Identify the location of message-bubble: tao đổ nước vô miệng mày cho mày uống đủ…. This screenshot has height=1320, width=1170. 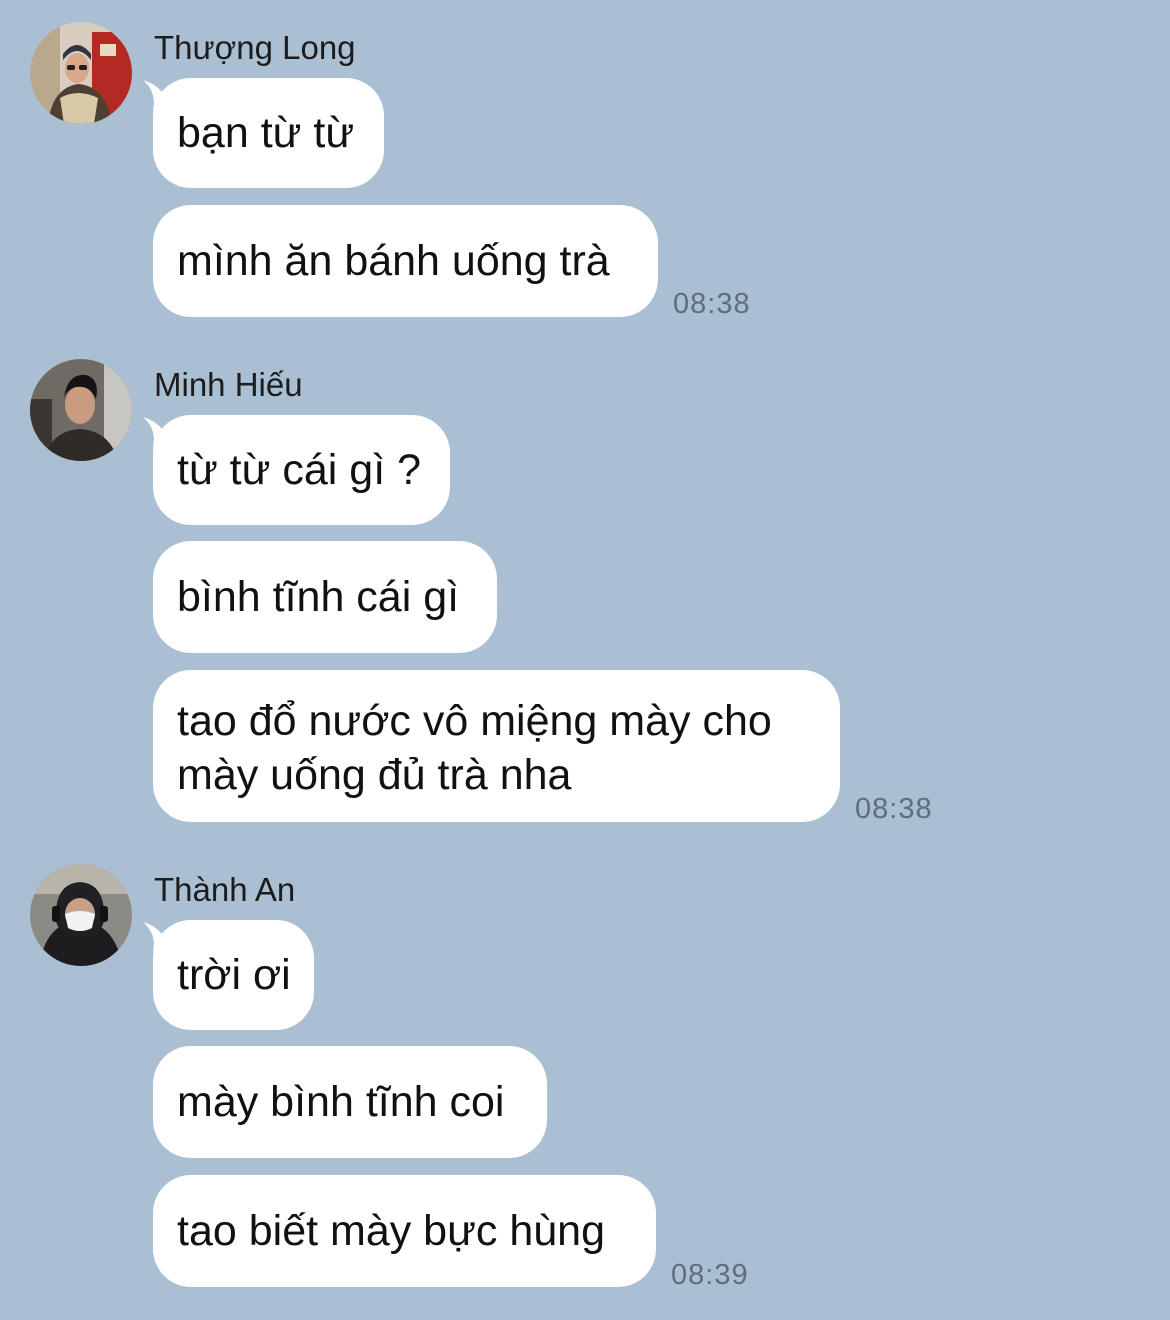
(496, 746).